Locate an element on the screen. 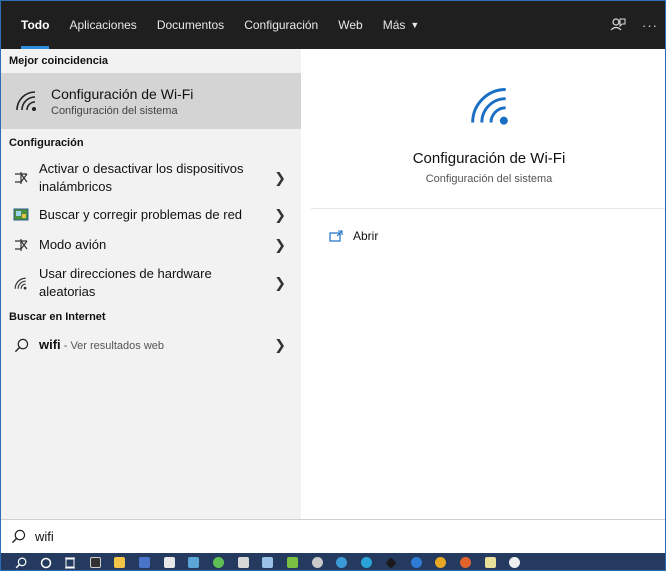 This screenshot has height=571, width=666. tab-label: Más is located at coordinates (394, 25).